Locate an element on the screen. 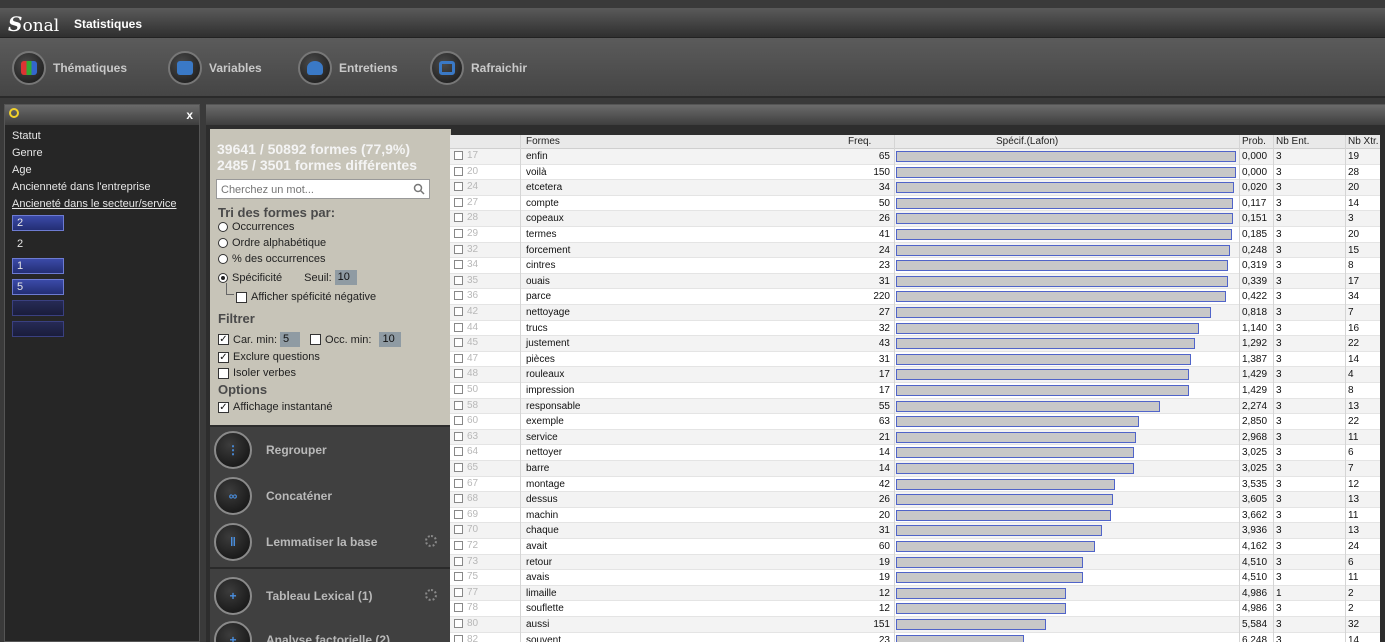  table-row: 20 voilà 150 0,000 3 28 is located at coordinates (915, 173).